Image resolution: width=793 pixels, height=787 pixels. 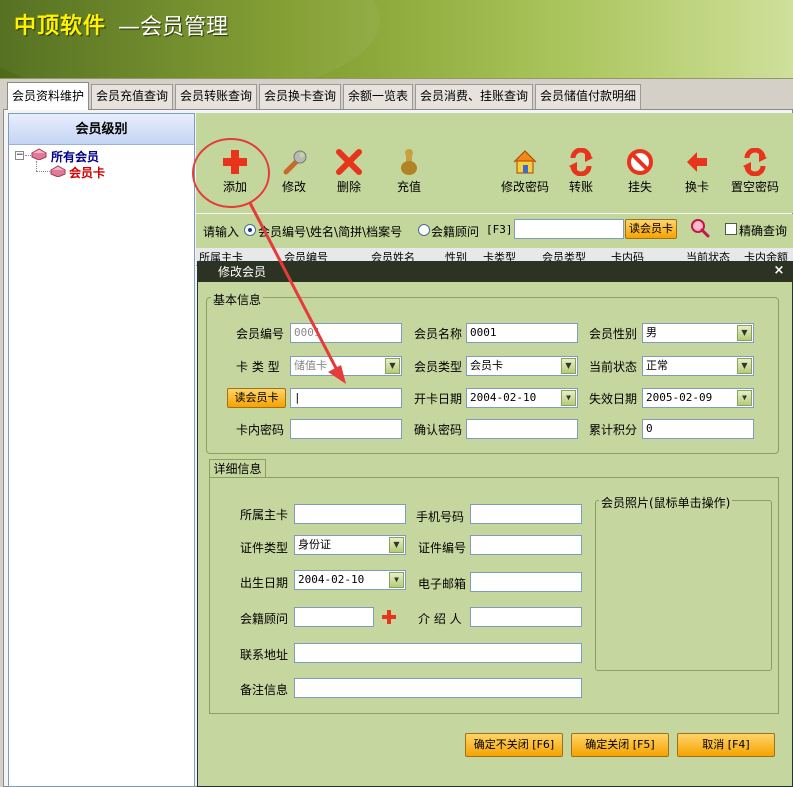 I want to click on tab-consumption-query: 会员消费、挂账查询, so click(x=474, y=96).